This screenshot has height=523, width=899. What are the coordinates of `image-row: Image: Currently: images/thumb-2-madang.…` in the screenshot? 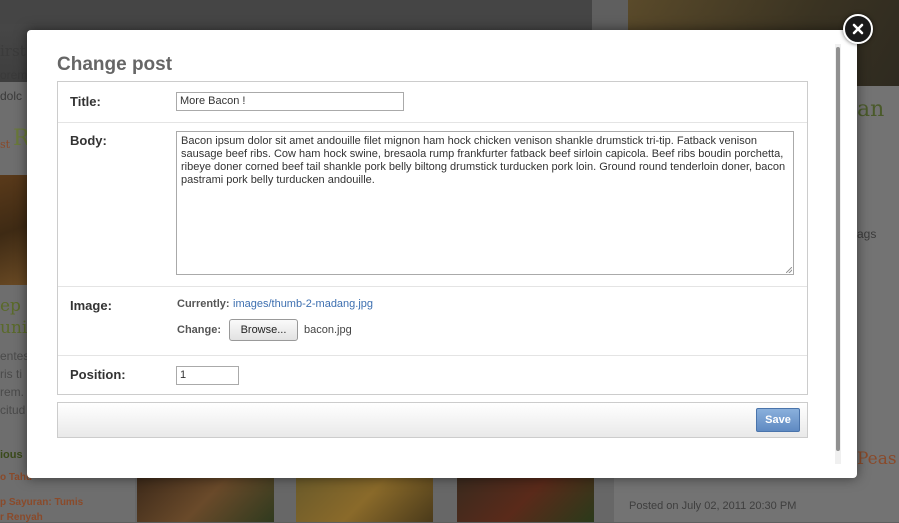 It's located at (432, 321).